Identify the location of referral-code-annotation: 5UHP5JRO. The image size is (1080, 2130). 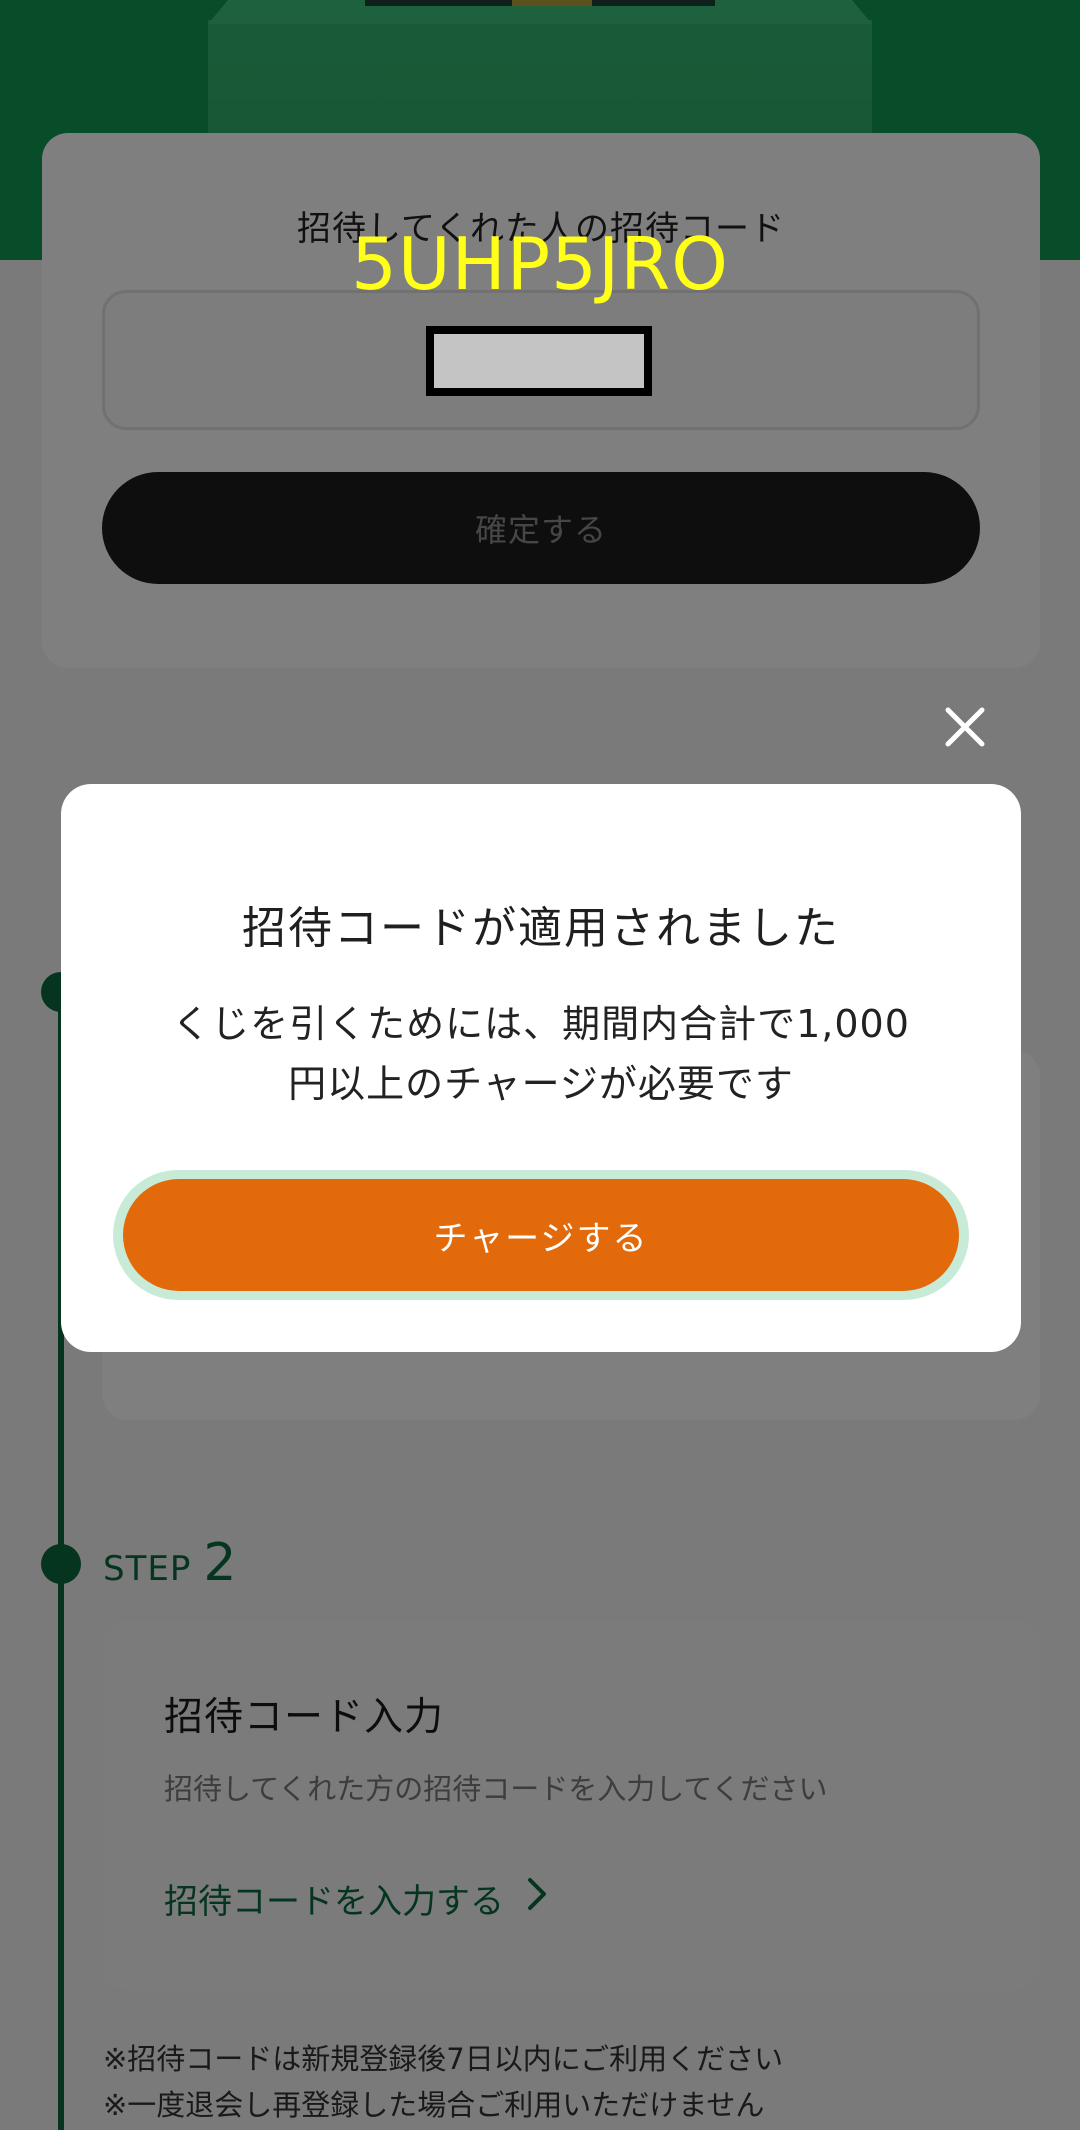
(540, 264).